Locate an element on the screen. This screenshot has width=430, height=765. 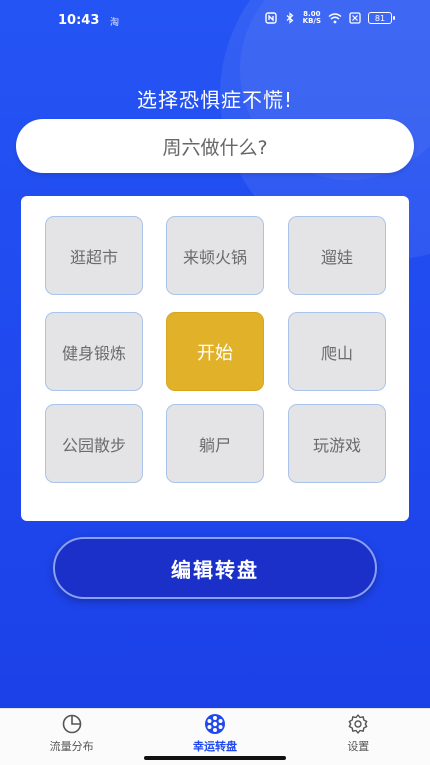
status-time: 10:43 is located at coordinates (79, 20).